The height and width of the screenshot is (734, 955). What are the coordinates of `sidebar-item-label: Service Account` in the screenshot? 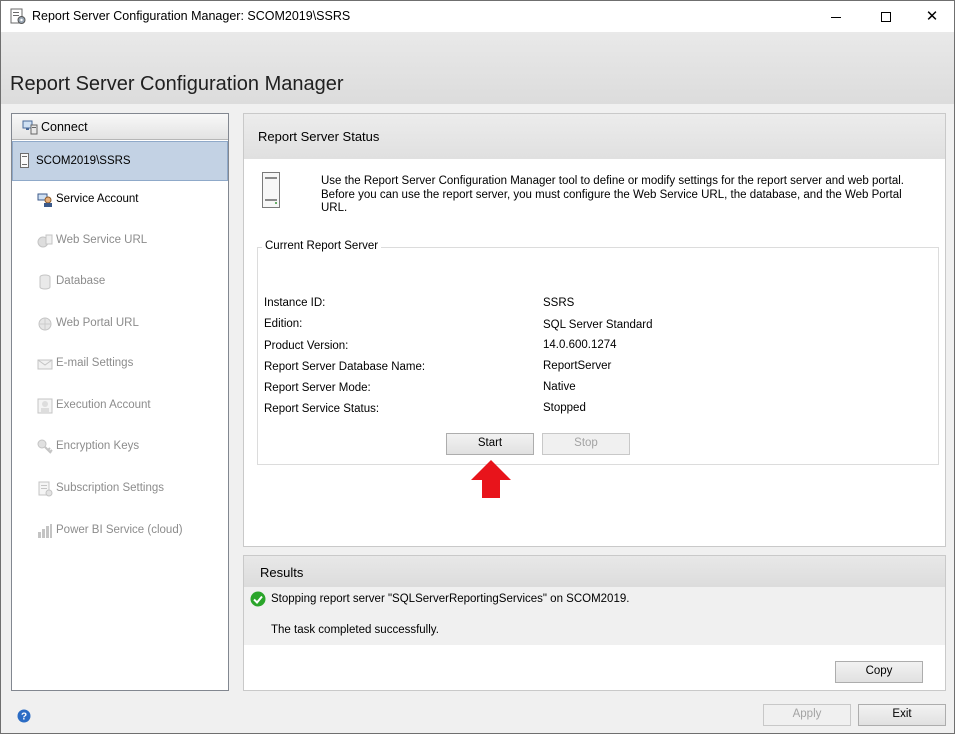 It's located at (97, 199).